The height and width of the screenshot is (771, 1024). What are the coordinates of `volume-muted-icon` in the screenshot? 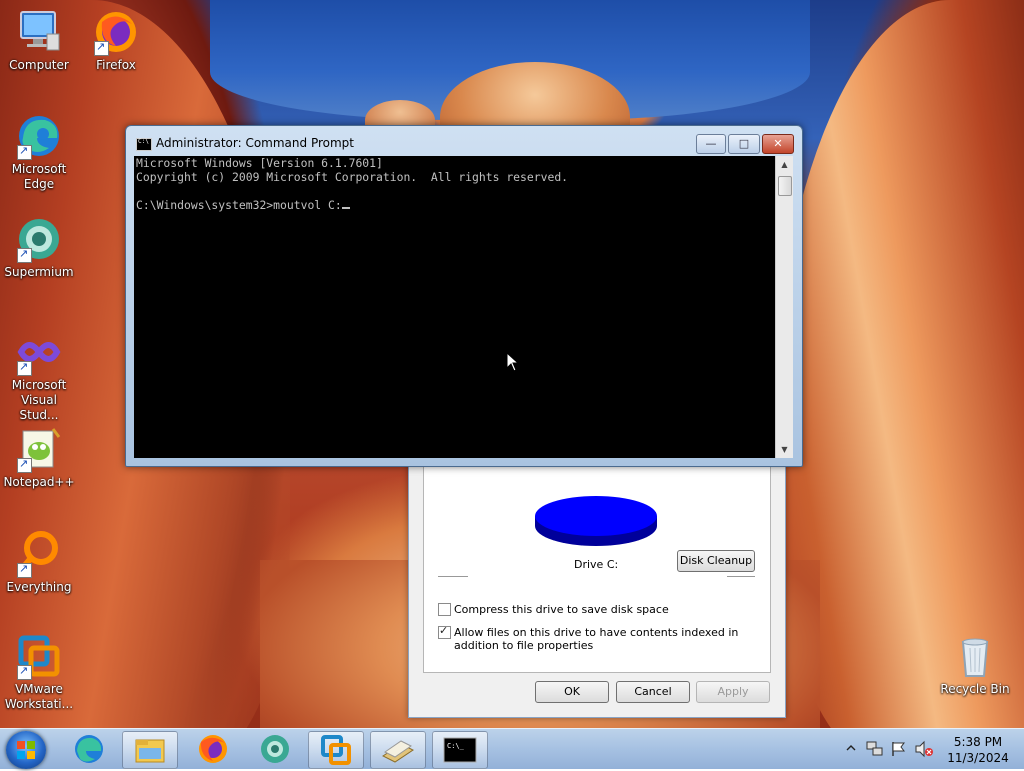 It's located at (924, 749).